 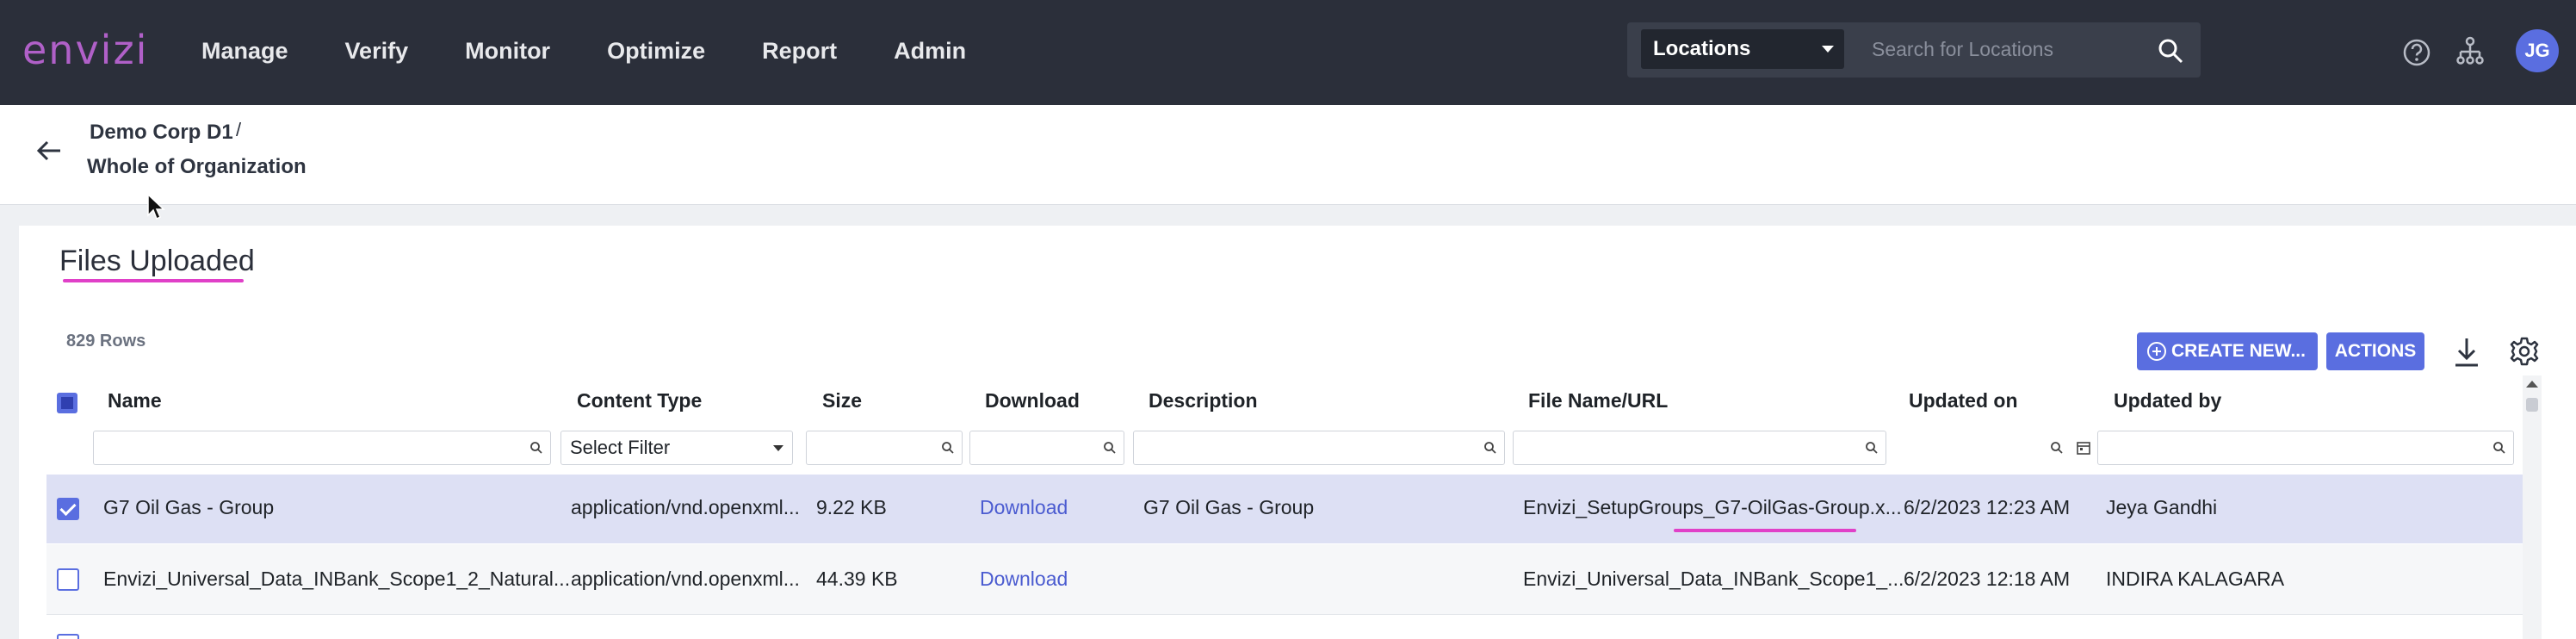 I want to click on content-type-filter-select: Select Filter, so click(x=677, y=448).